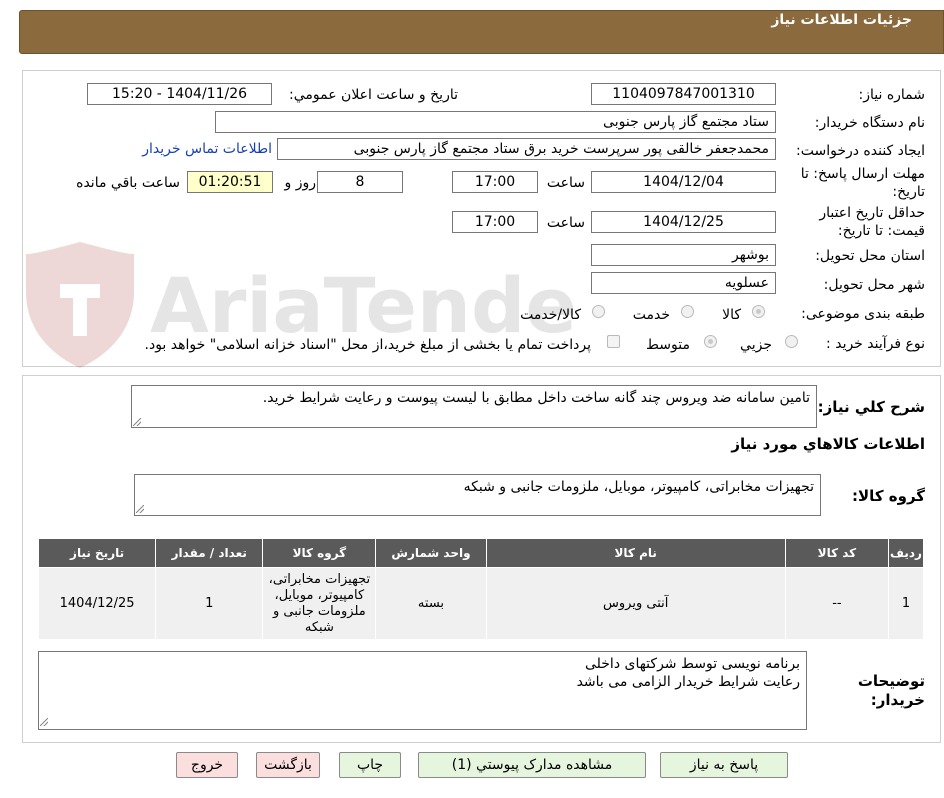 The image size is (944, 798). I want to click on col-code: کد کالا, so click(836, 553).